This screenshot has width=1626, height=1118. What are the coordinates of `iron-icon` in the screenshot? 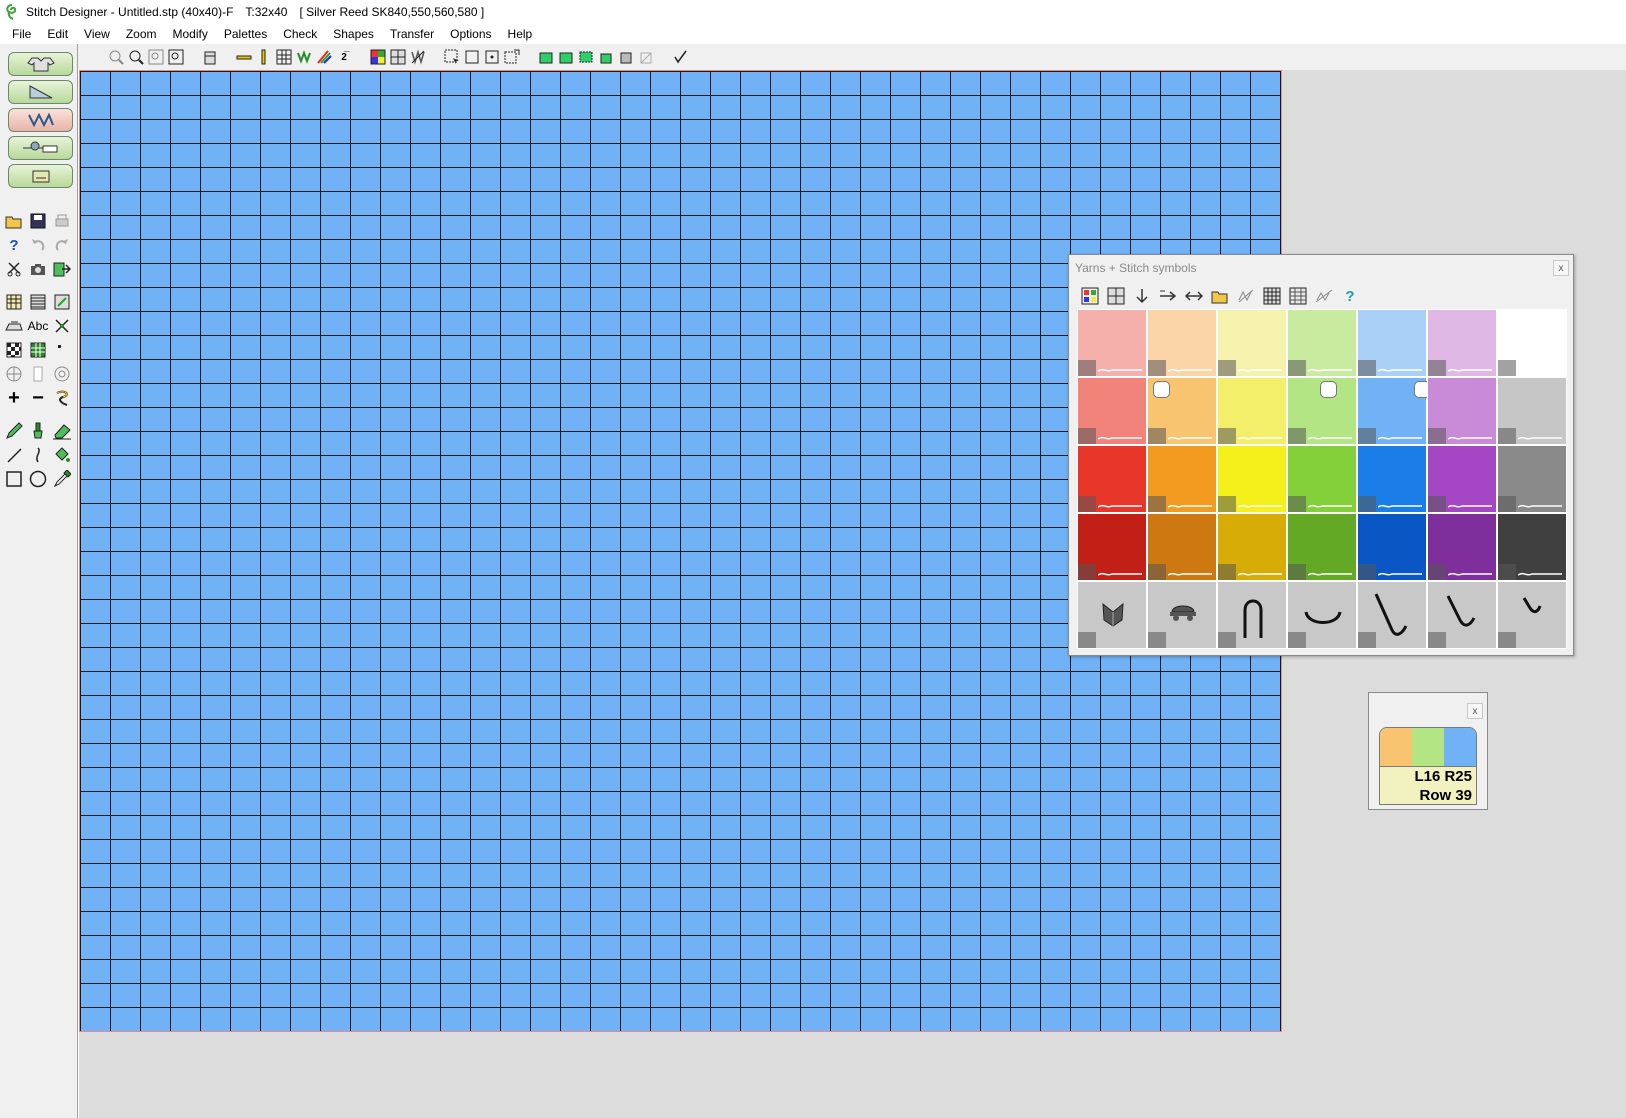 It's located at (14, 326).